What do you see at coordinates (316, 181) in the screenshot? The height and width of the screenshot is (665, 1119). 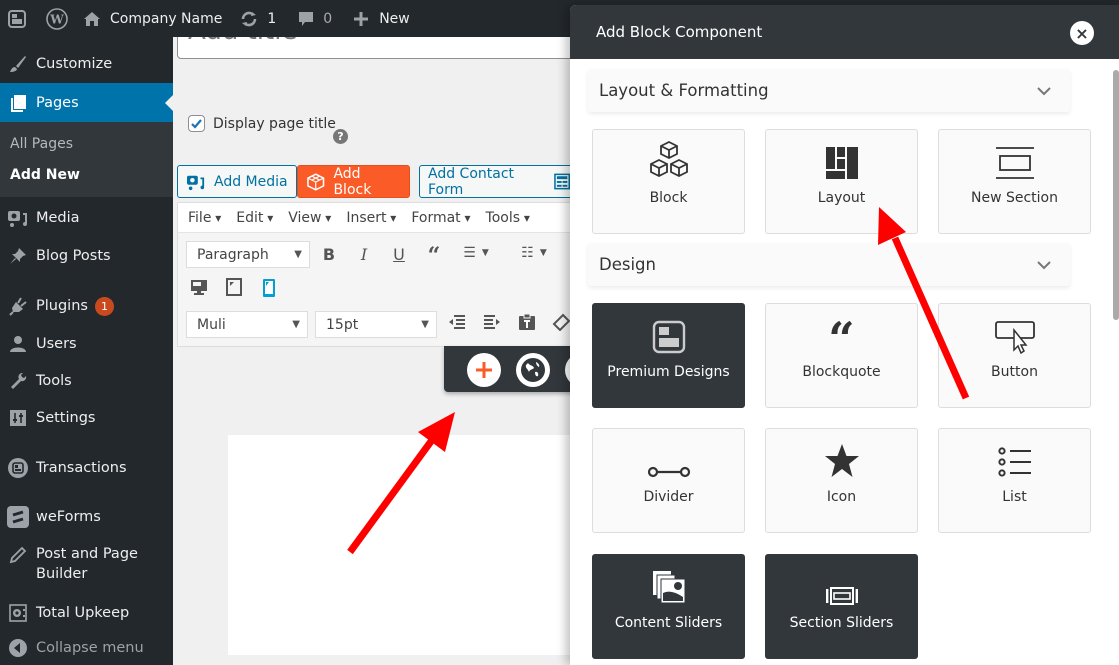 I see `cube-icon` at bounding box center [316, 181].